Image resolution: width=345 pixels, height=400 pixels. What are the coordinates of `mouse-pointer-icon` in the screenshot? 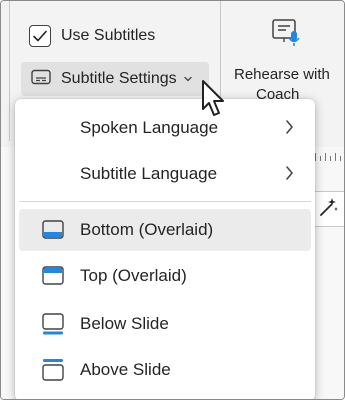 It's located at (214, 101).